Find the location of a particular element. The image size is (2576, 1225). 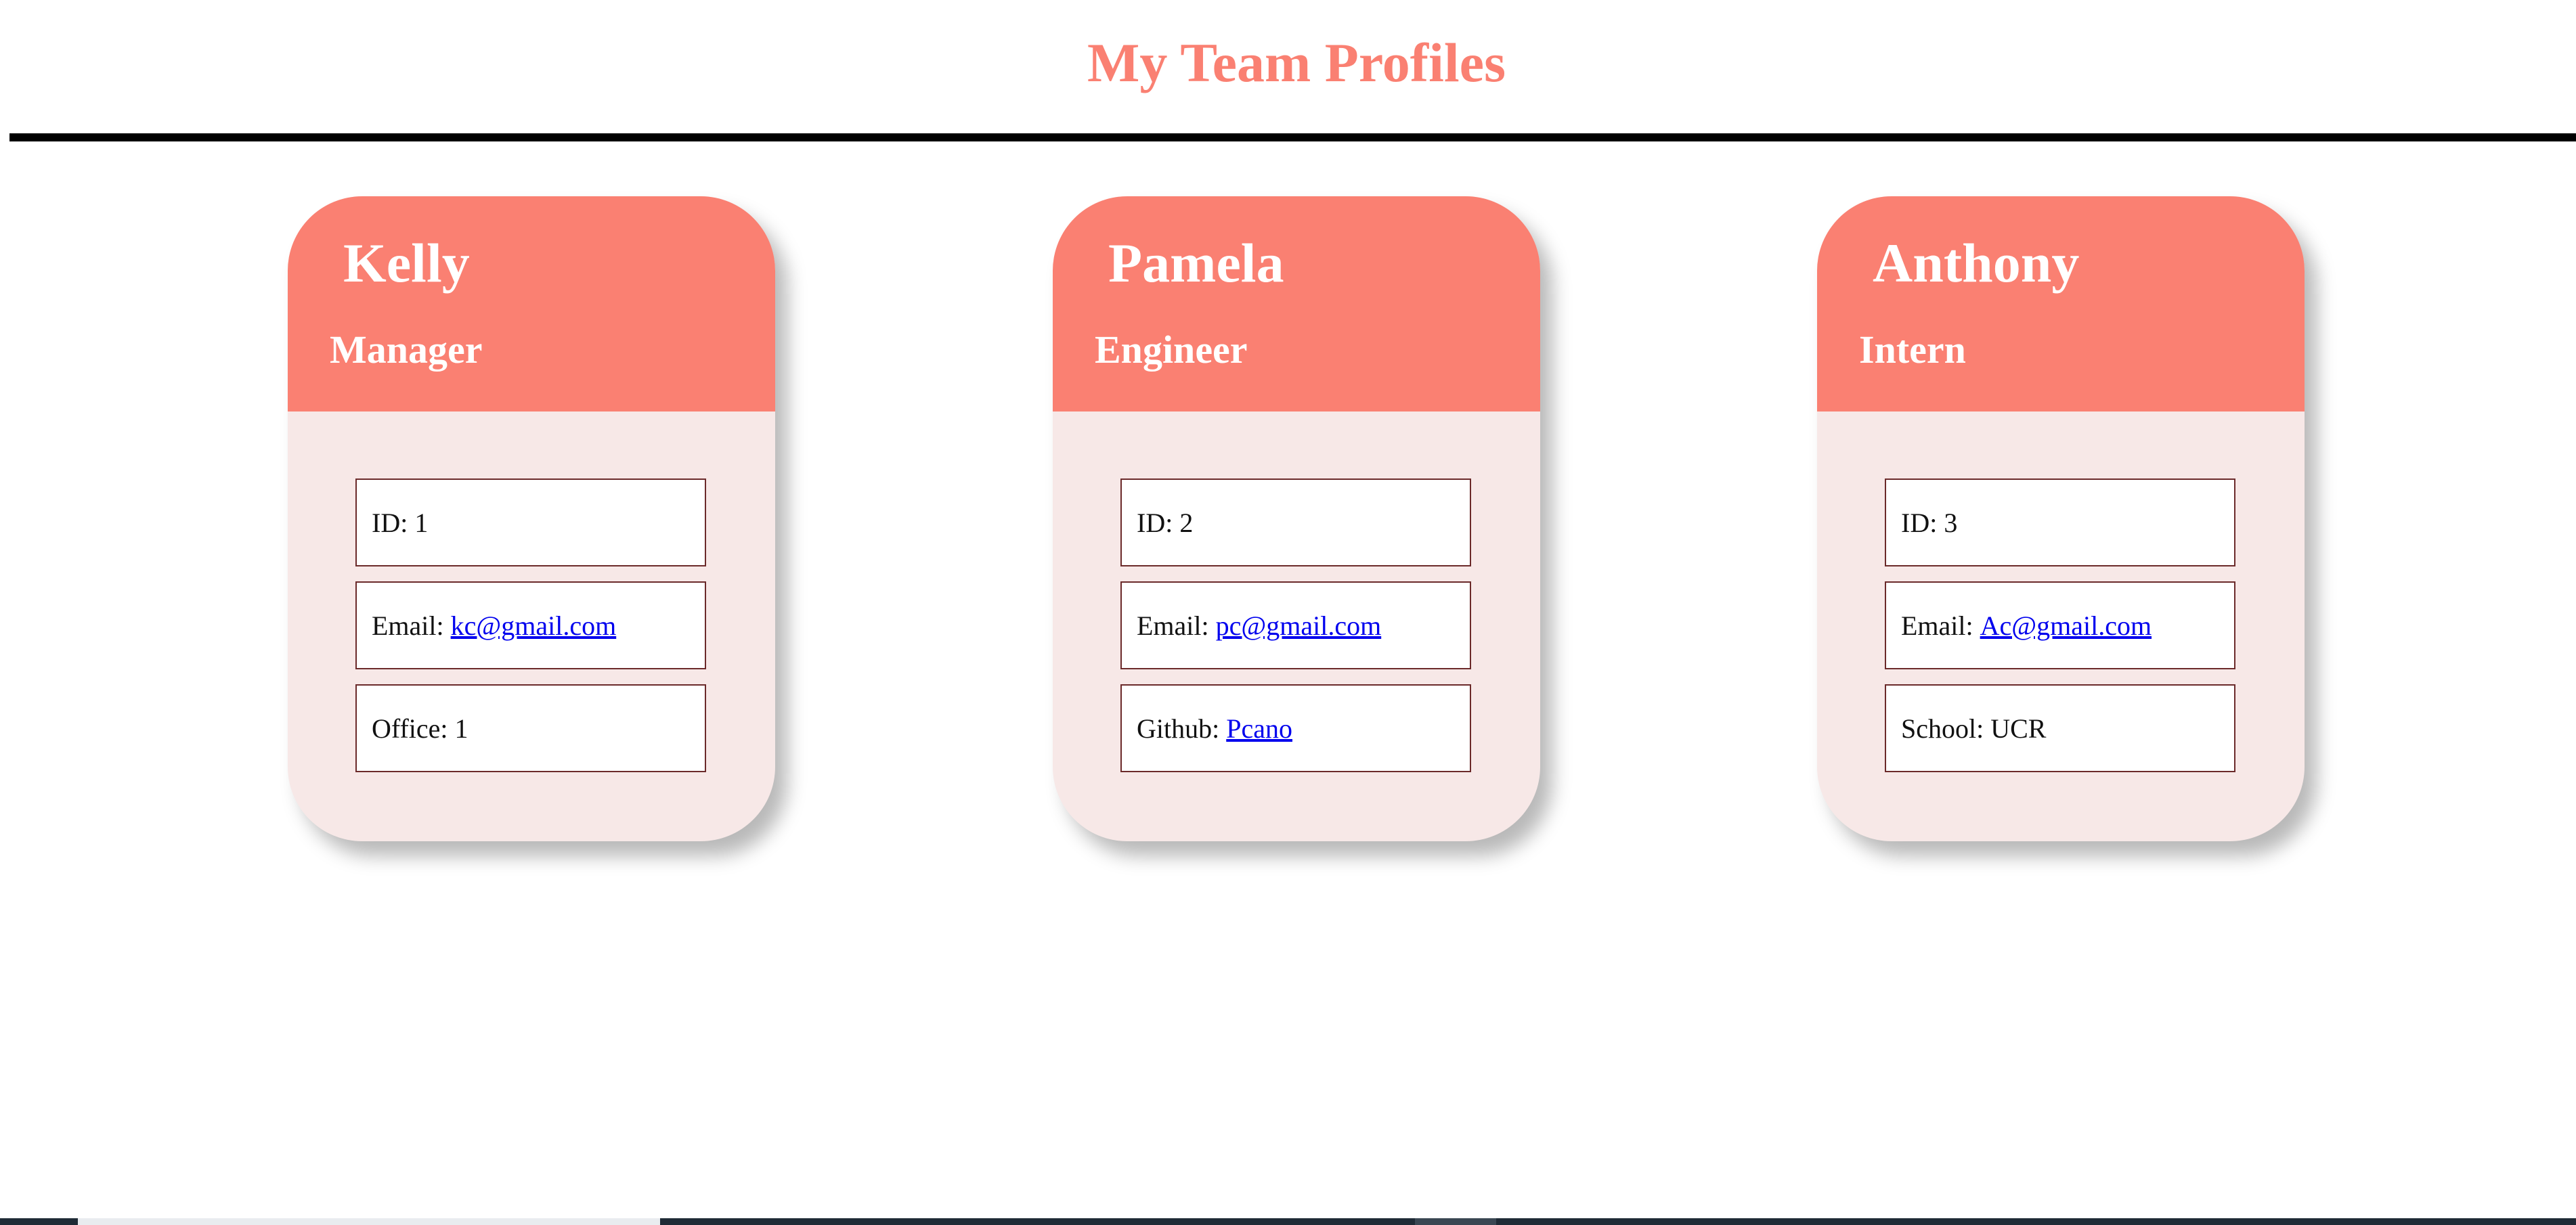

card-header: Anthony Intern is located at coordinates (2061, 303).